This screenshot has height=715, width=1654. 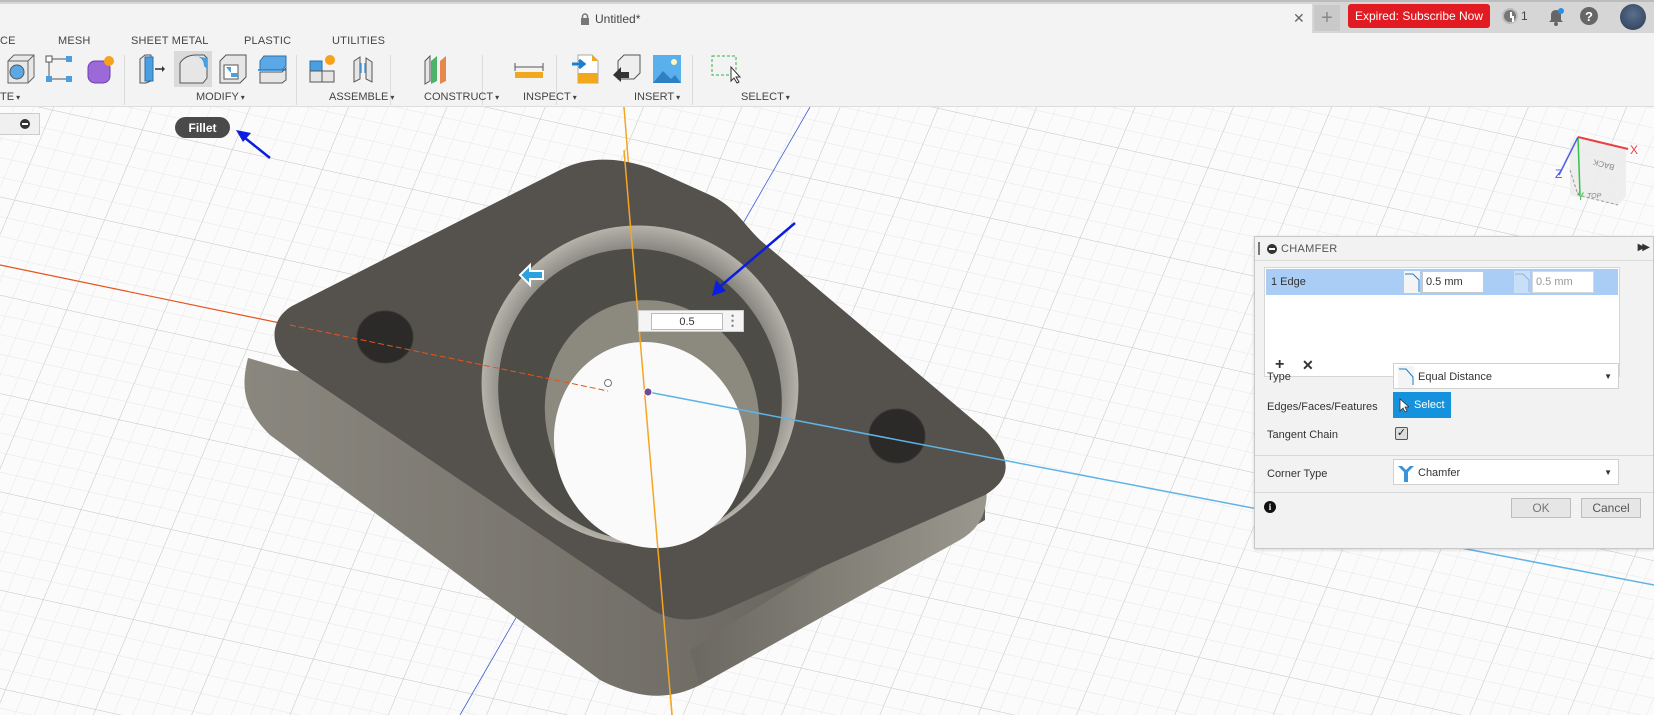 I want to click on new-component-icon, so click(x=322, y=69).